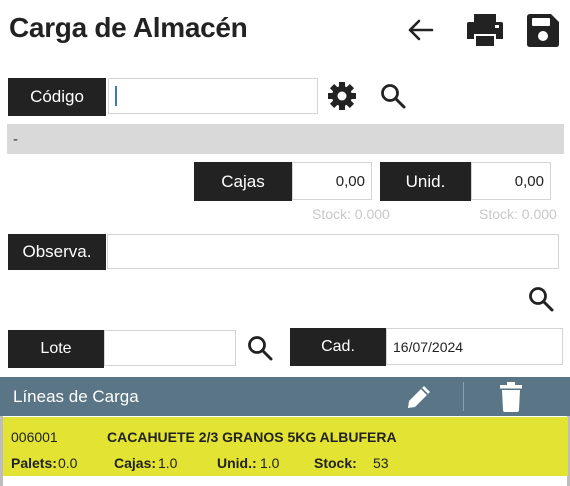 This screenshot has width=570, height=486. What do you see at coordinates (76, 396) in the screenshot?
I see `lines-title: Líneas de Carga` at bounding box center [76, 396].